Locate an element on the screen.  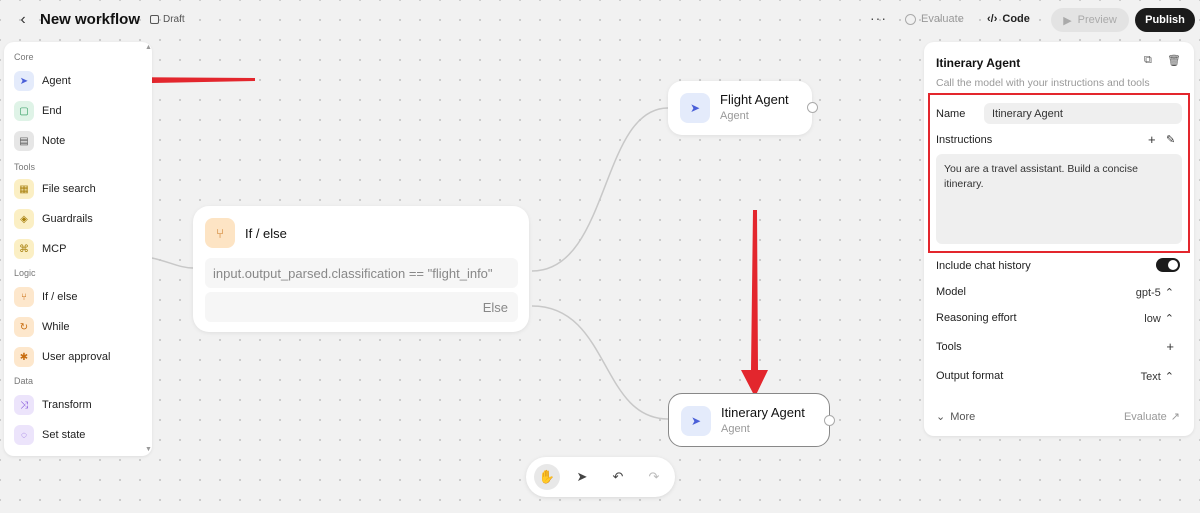
palette-item-file-search: ▦ File search is located at coordinates (55, 189).